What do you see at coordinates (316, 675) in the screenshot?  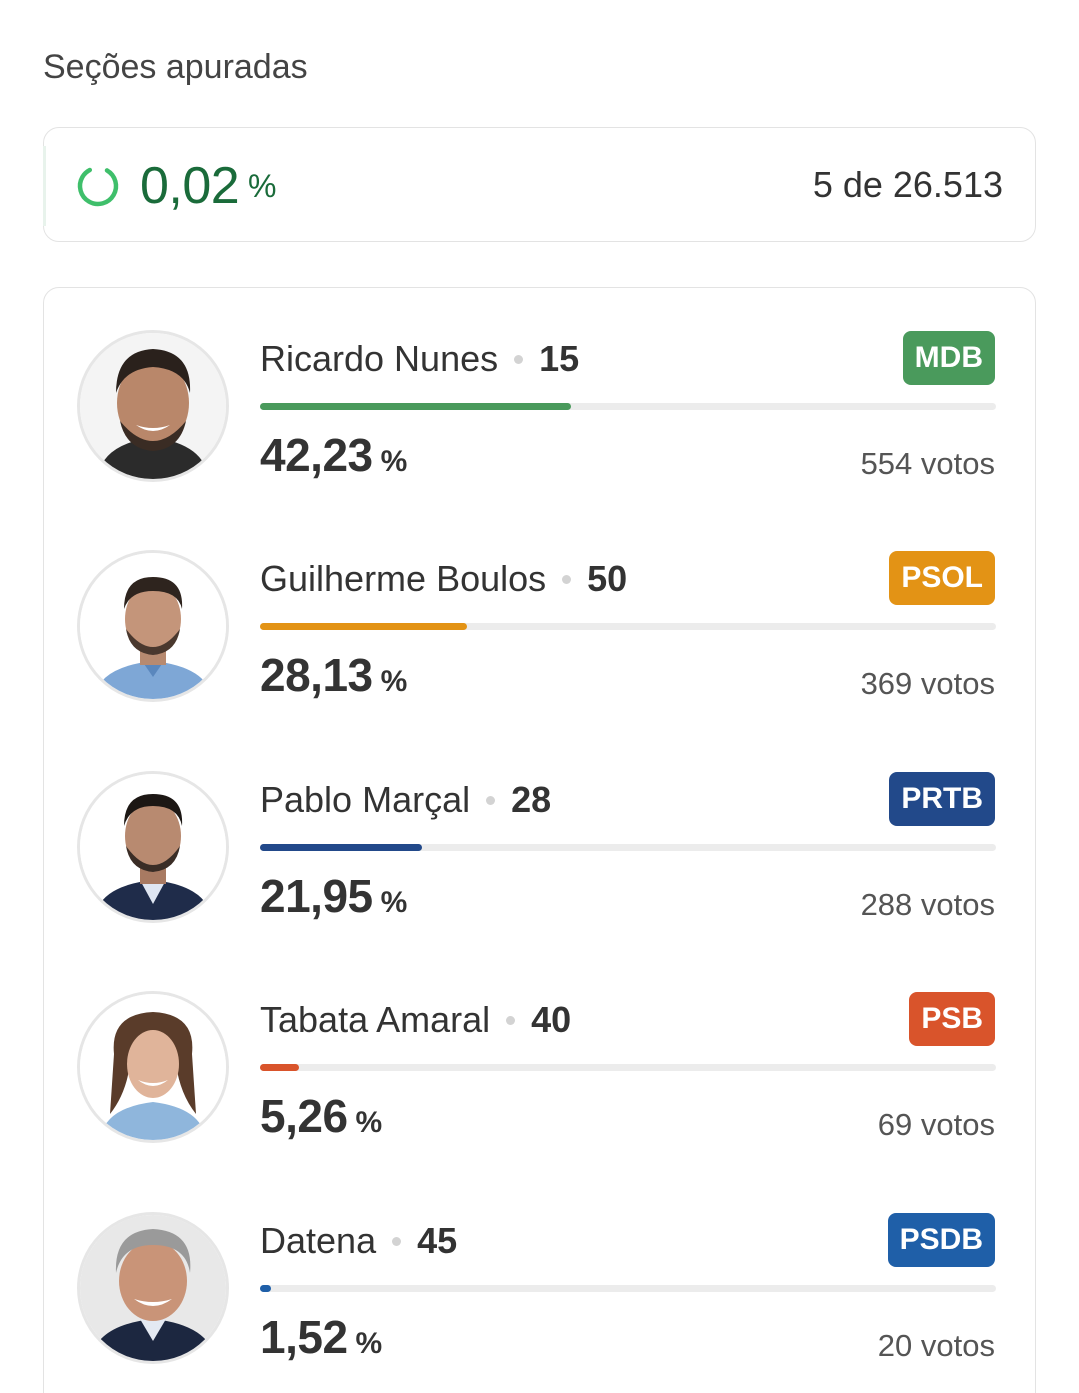 I see `candidate-percent: 28,13` at bounding box center [316, 675].